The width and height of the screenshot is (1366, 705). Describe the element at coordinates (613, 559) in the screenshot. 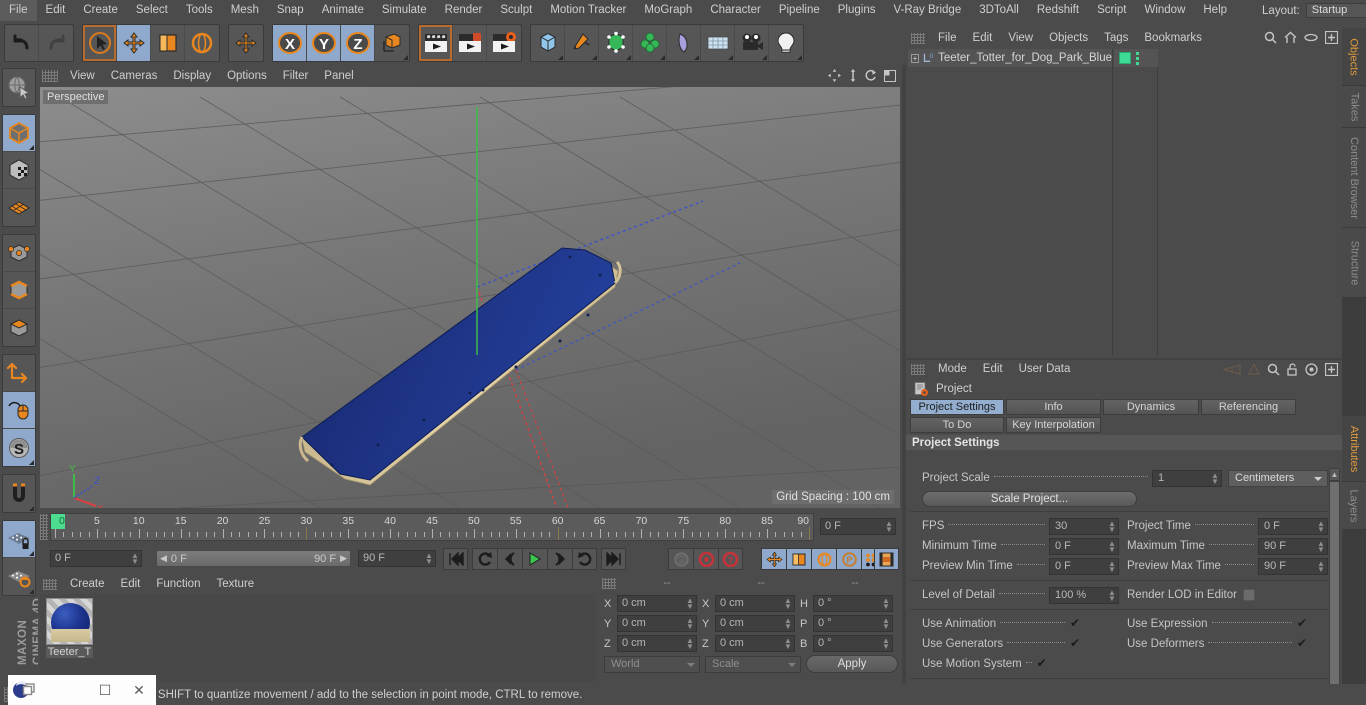

I see `go-to-end-button` at that location.